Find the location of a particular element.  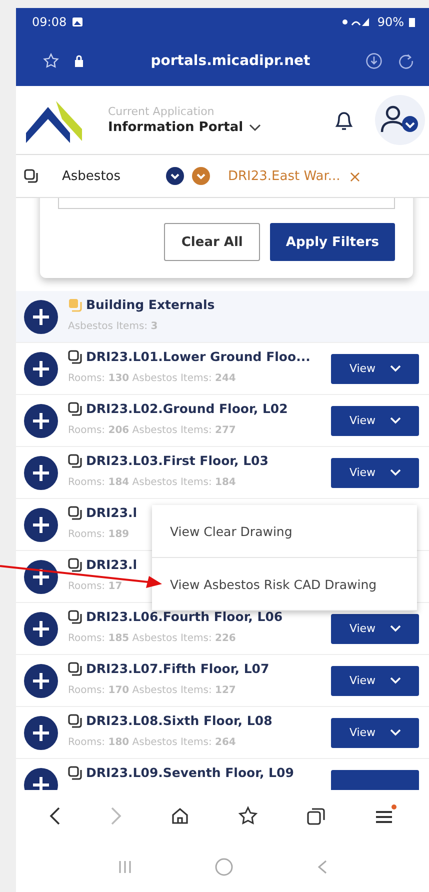

row-details: Rooms: 130 Asbestos Items: 244 is located at coordinates (152, 379).